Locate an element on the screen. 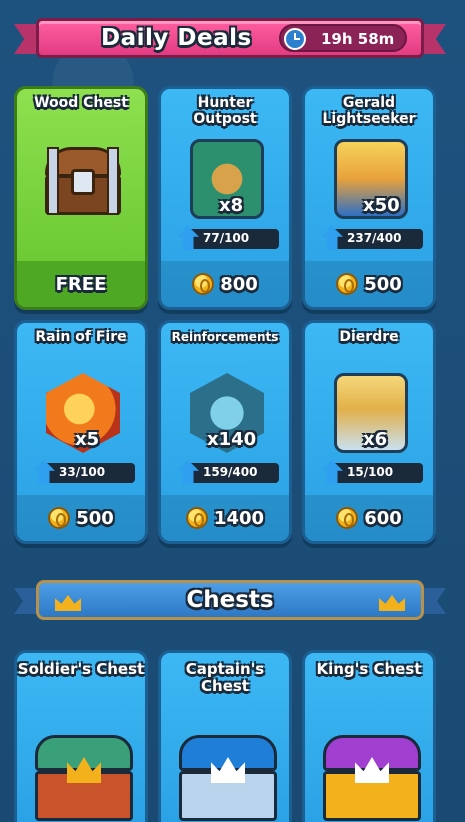 This screenshot has width=465, height=822. progress-bar: 33/100 is located at coordinates (84, 472).